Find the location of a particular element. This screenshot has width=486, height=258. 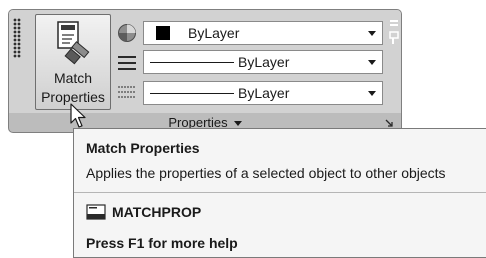

mouse-pointer-icon is located at coordinates (78, 115).